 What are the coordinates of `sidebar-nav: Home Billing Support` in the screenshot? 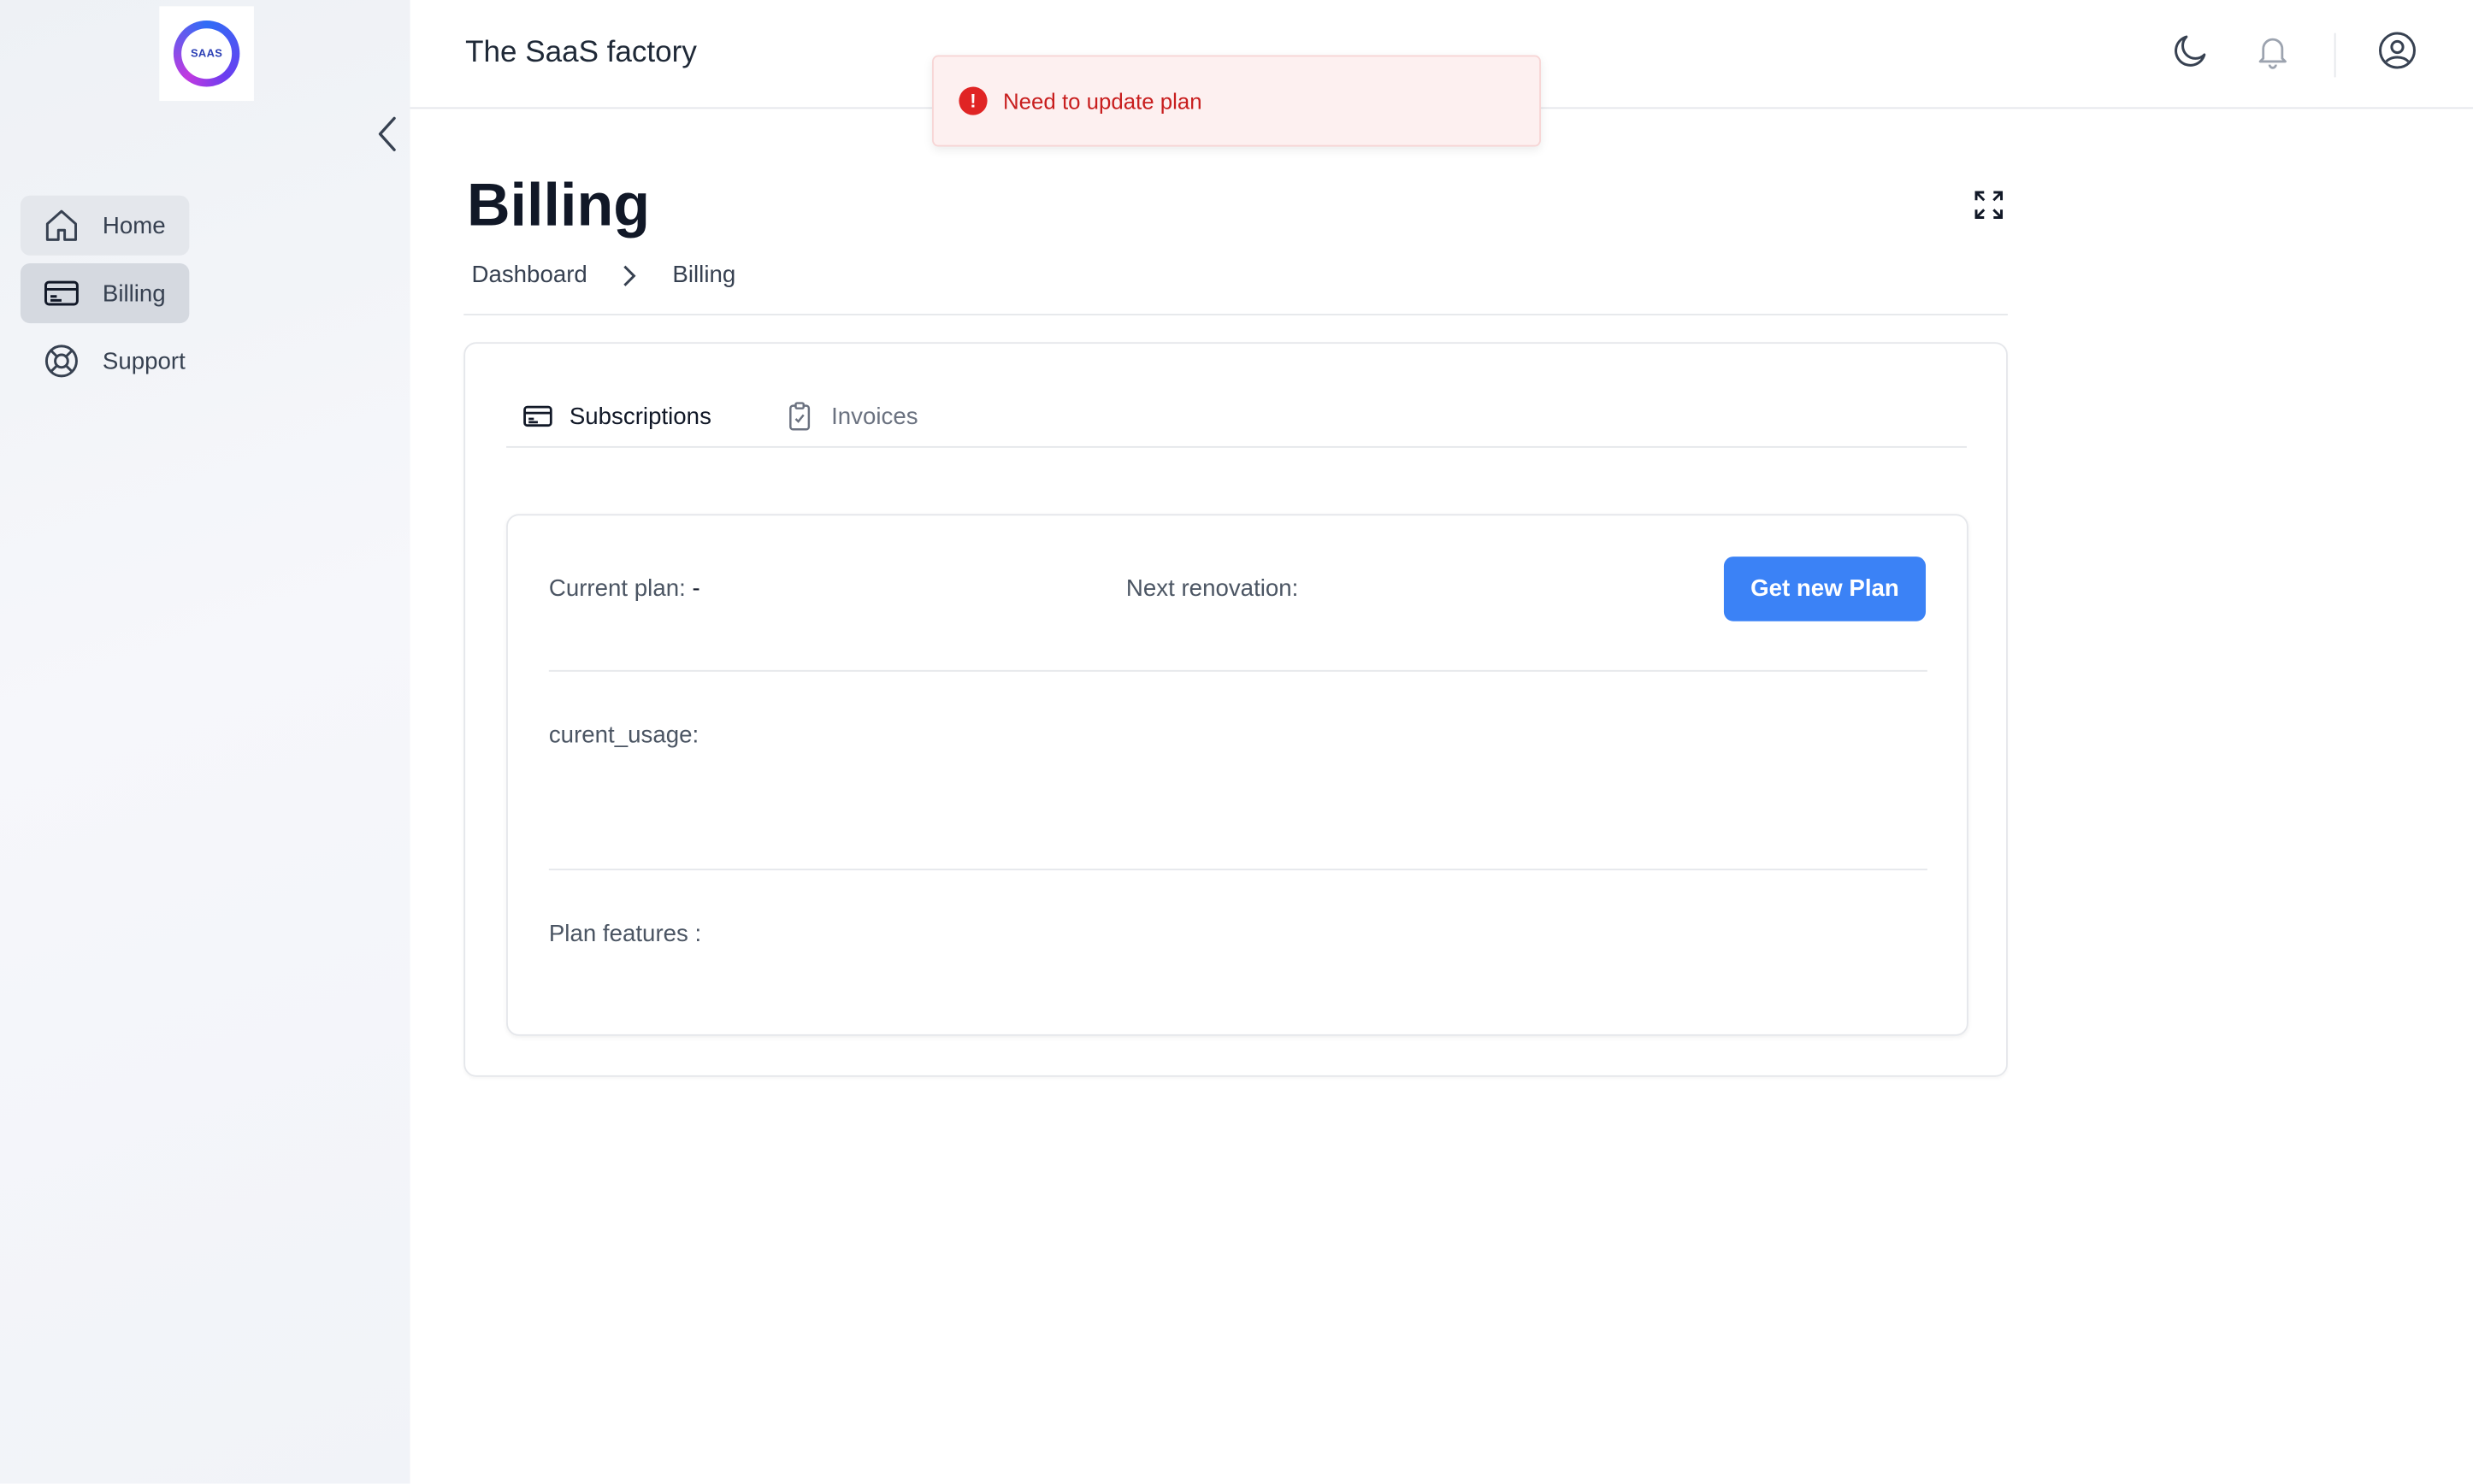 It's located at (105, 297).